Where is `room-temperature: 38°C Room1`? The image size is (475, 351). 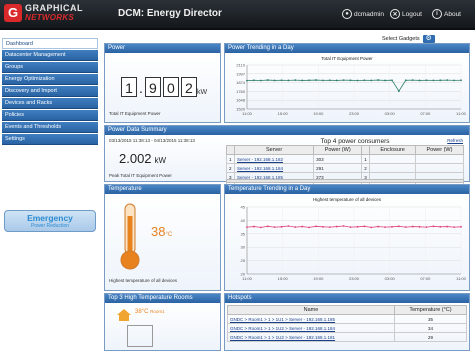 room-temperature: 38°C Room1 is located at coordinates (150, 312).